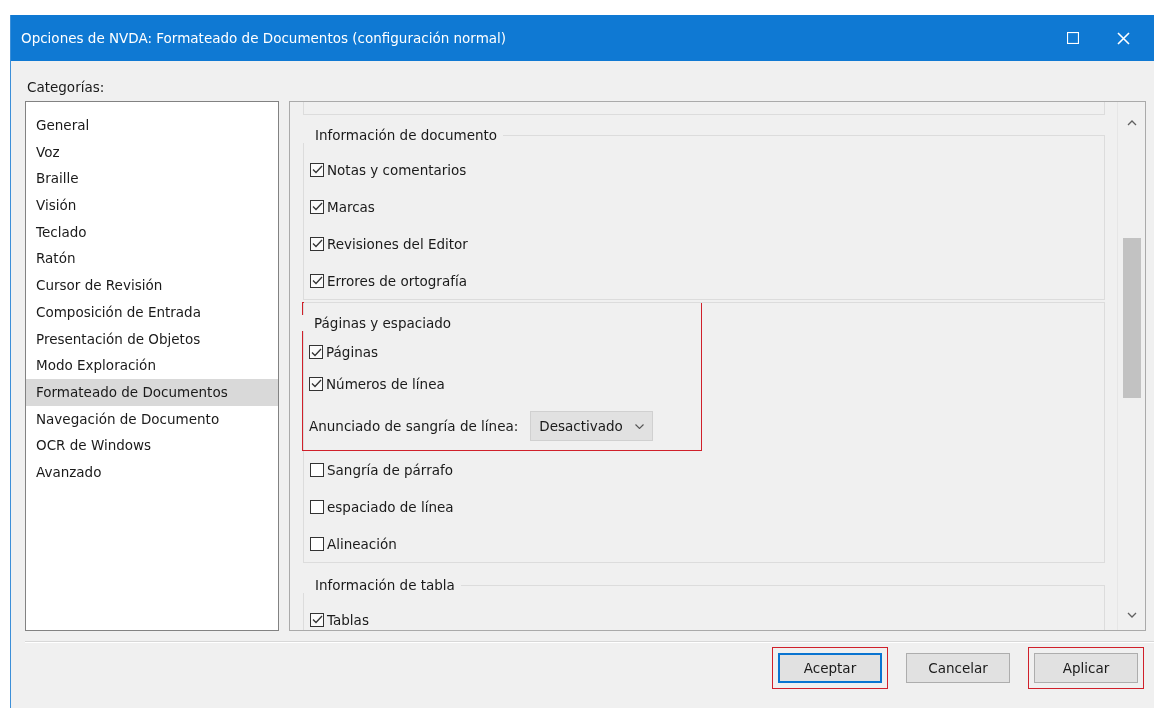 The width and height of the screenshot is (1154, 708). What do you see at coordinates (152, 152) in the screenshot?
I see `category-item: Voz` at bounding box center [152, 152].